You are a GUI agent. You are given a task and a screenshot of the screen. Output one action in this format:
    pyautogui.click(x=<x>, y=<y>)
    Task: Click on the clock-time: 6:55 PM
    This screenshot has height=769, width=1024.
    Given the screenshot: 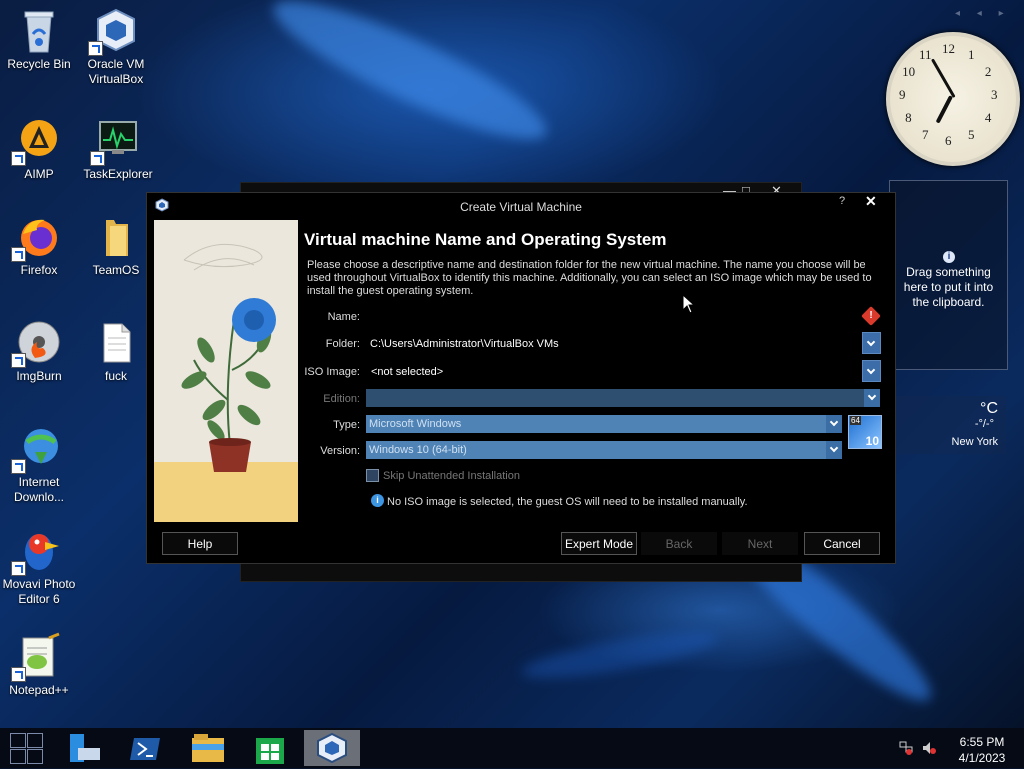 What is the action you would take?
    pyautogui.click(x=982, y=742)
    